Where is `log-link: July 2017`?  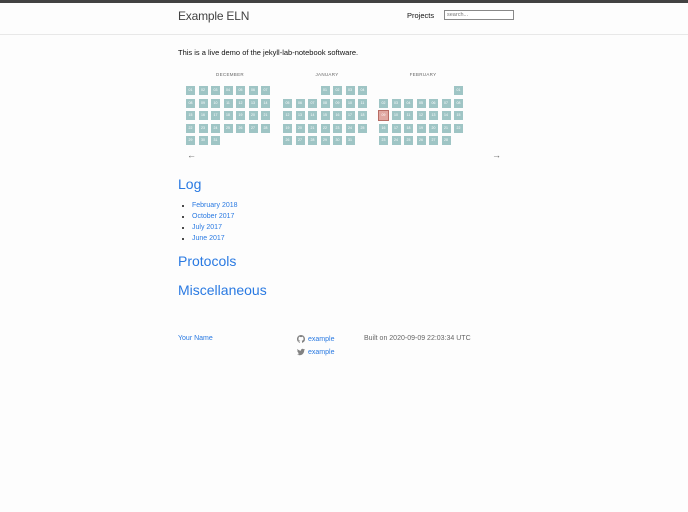
log-link: July 2017 is located at coordinates (207, 227).